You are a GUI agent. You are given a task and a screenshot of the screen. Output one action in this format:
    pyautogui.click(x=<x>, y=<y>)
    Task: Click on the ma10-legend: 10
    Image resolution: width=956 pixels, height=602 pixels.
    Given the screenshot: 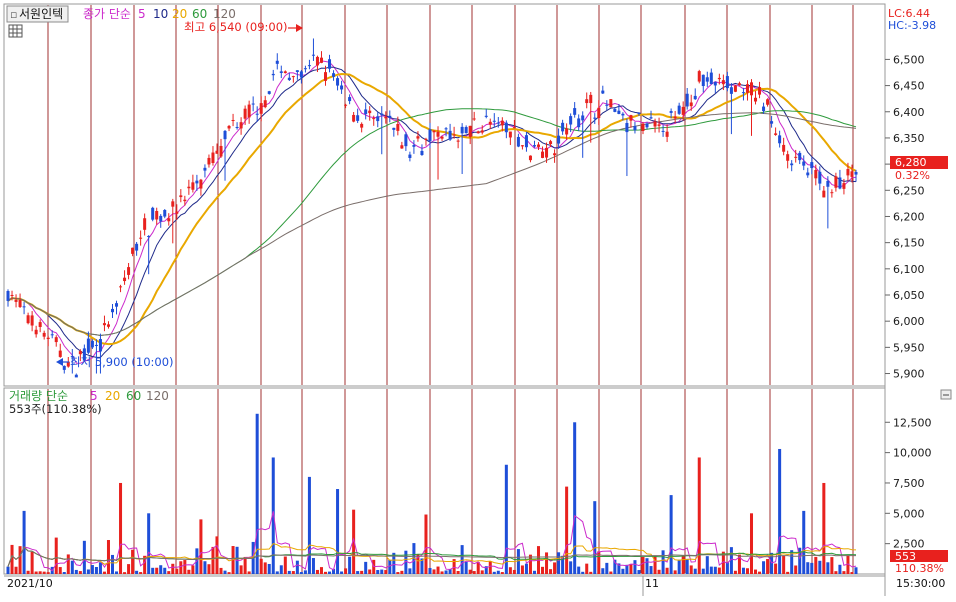 What is the action you would take?
    pyautogui.click(x=160, y=14)
    